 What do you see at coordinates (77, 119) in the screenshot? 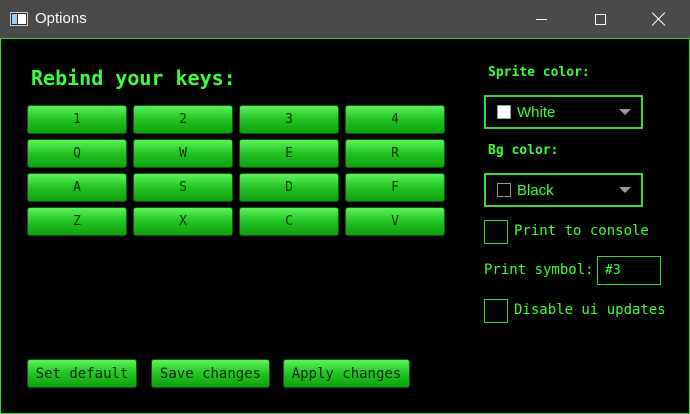
I see `key-button-1: 1` at bounding box center [77, 119].